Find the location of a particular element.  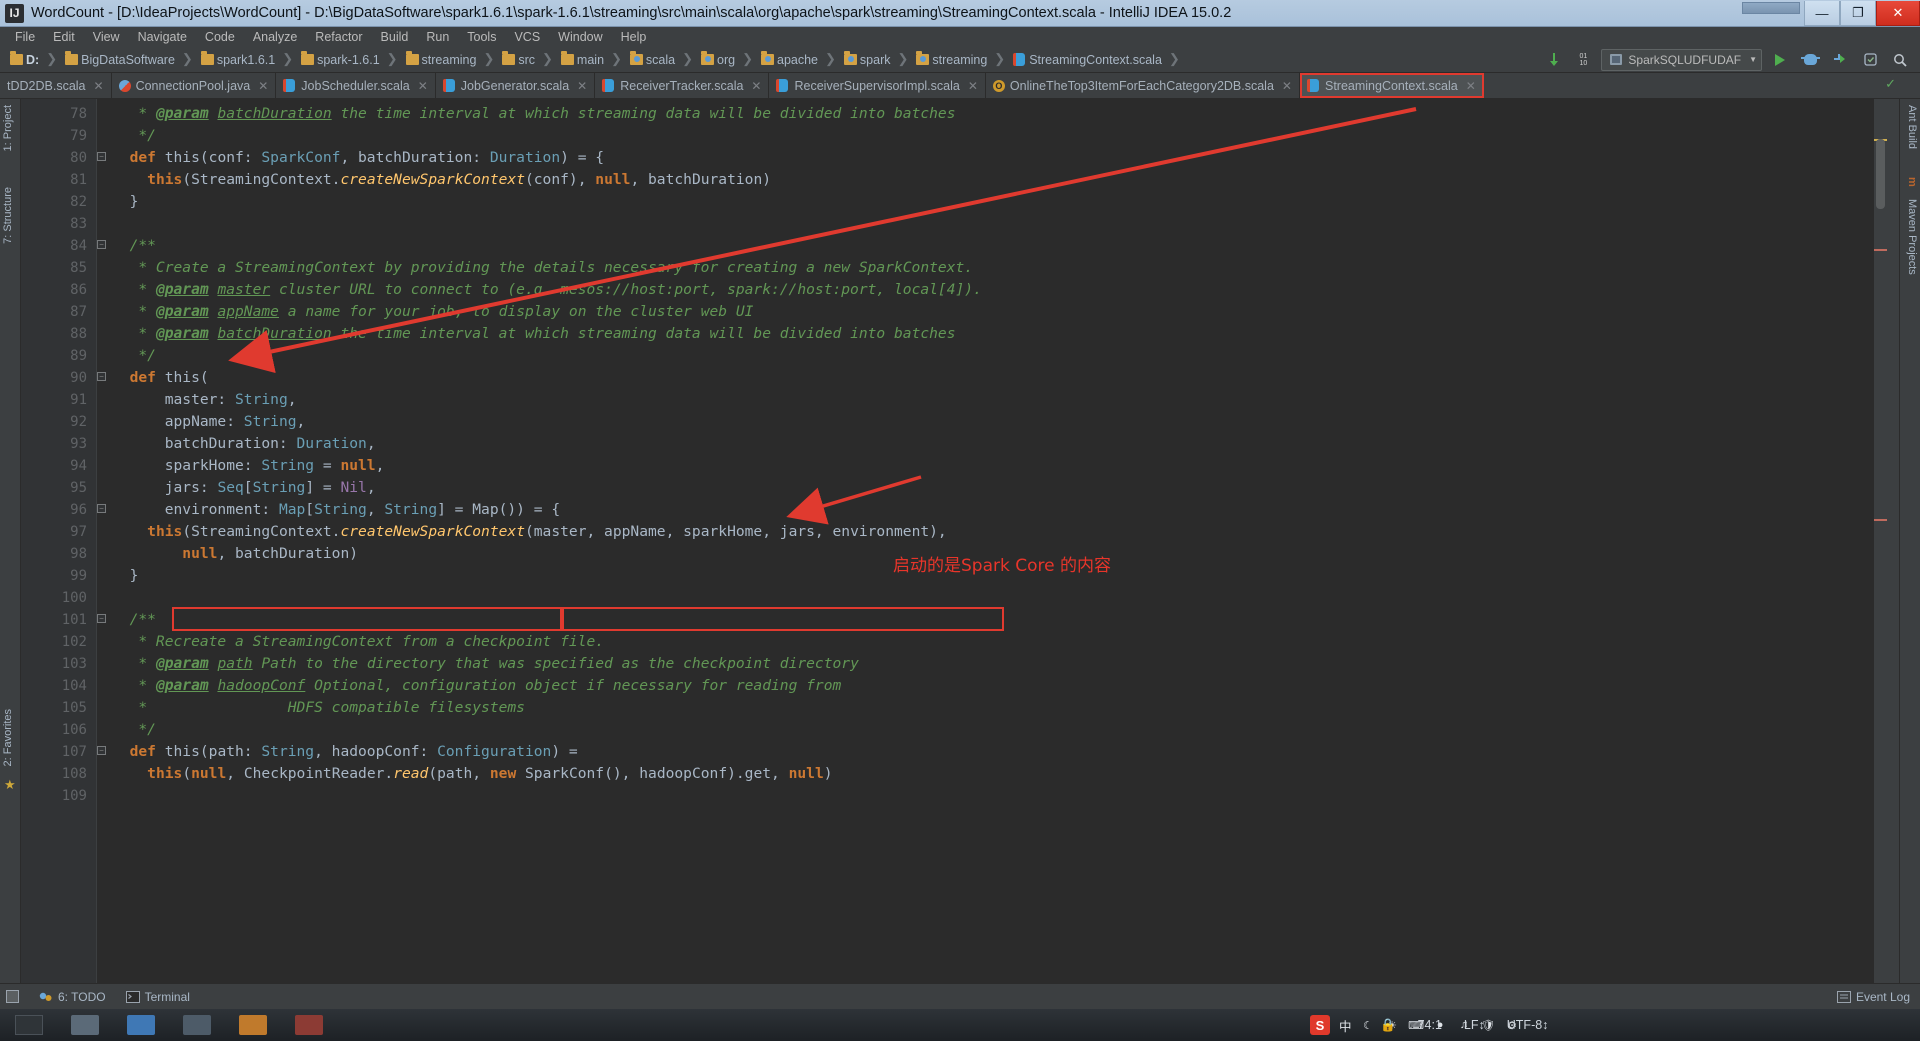

minimize-button: — is located at coordinates (1822, 13).